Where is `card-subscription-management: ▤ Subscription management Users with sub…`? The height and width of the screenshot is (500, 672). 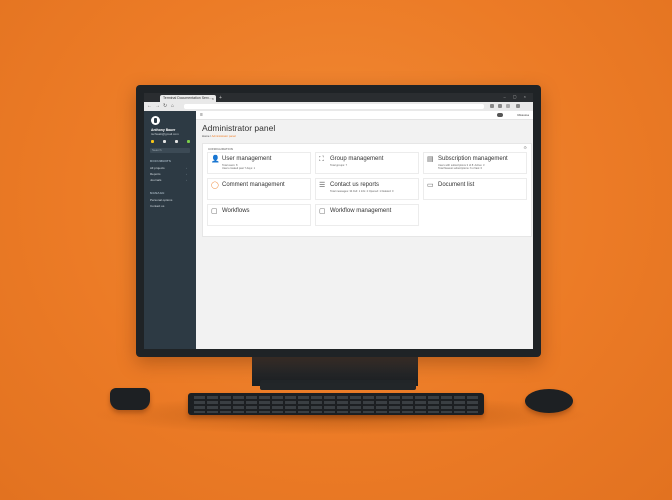 card-subscription-management: ▤ Subscription management Users with sub… is located at coordinates (475, 163).